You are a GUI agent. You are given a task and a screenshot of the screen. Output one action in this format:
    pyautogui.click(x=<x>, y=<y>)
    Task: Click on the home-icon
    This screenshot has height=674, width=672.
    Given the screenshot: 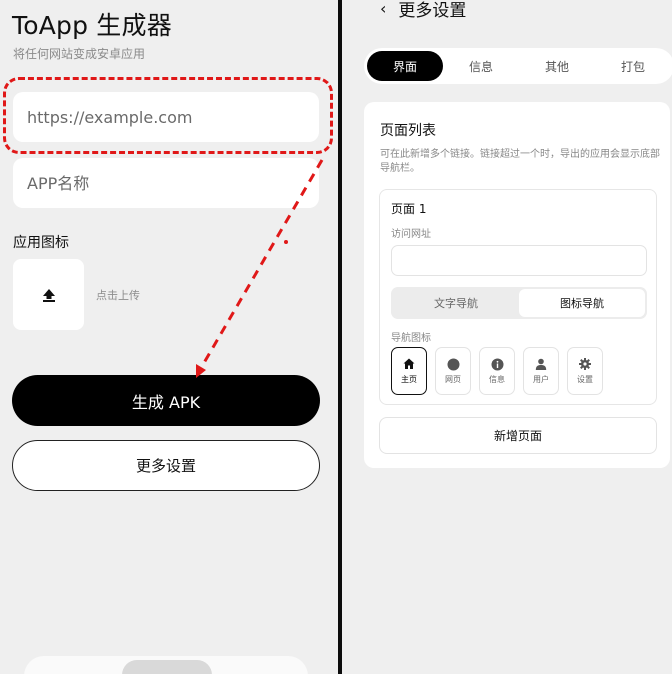 What is the action you would take?
    pyautogui.click(x=409, y=364)
    